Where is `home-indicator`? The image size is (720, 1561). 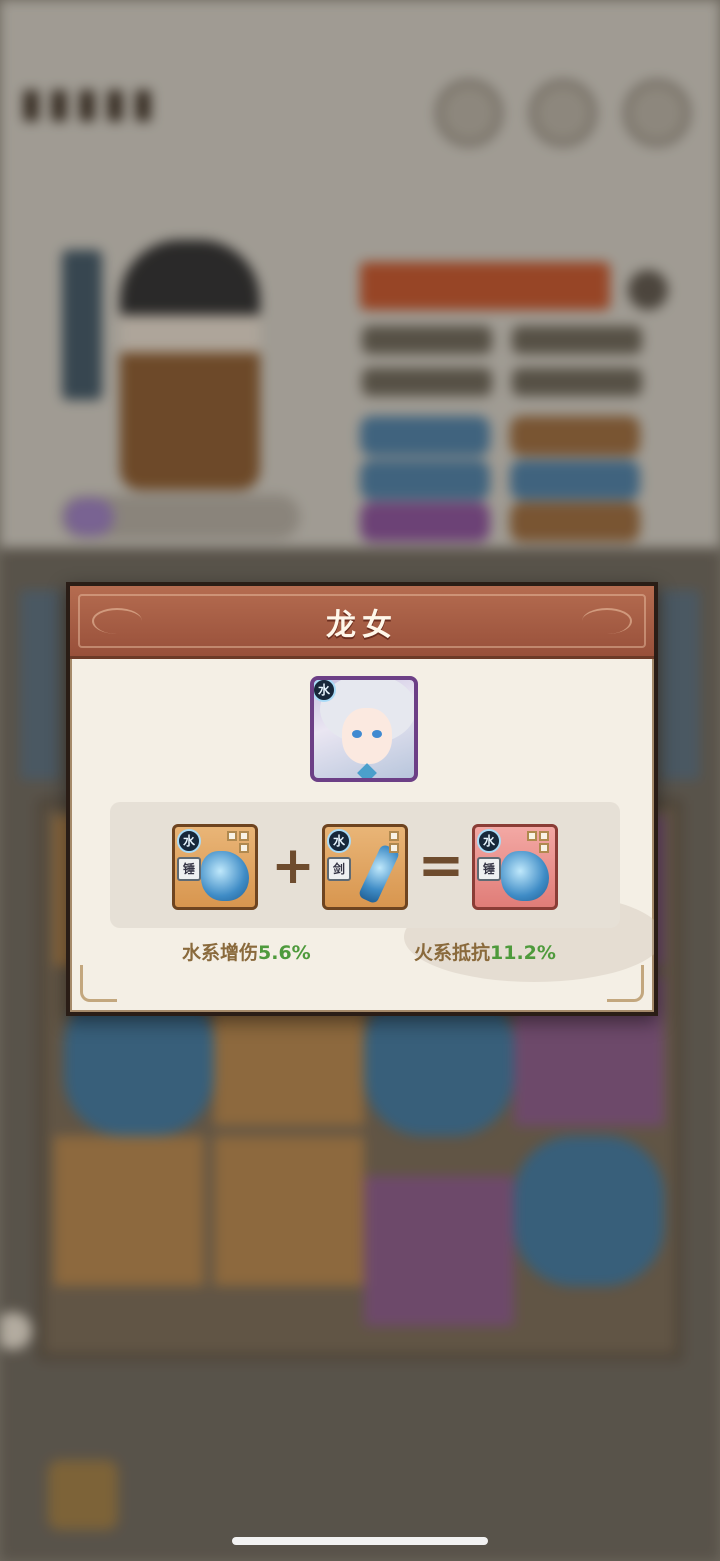 home-indicator is located at coordinates (360, 1541).